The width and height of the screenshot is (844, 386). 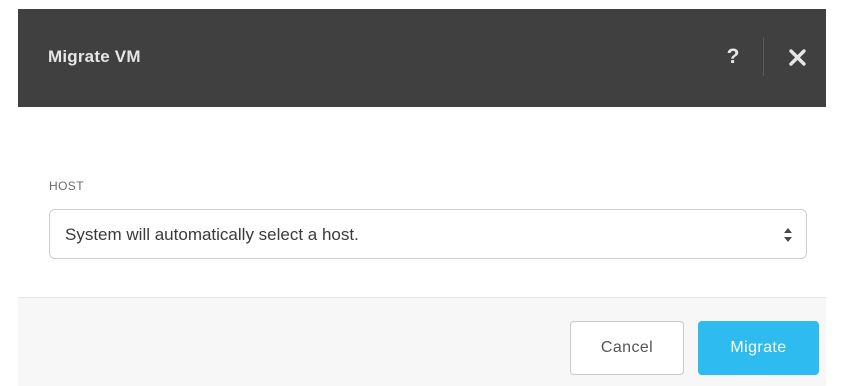 What do you see at coordinates (788, 235) in the screenshot?
I see `sort-arrows-icon` at bounding box center [788, 235].